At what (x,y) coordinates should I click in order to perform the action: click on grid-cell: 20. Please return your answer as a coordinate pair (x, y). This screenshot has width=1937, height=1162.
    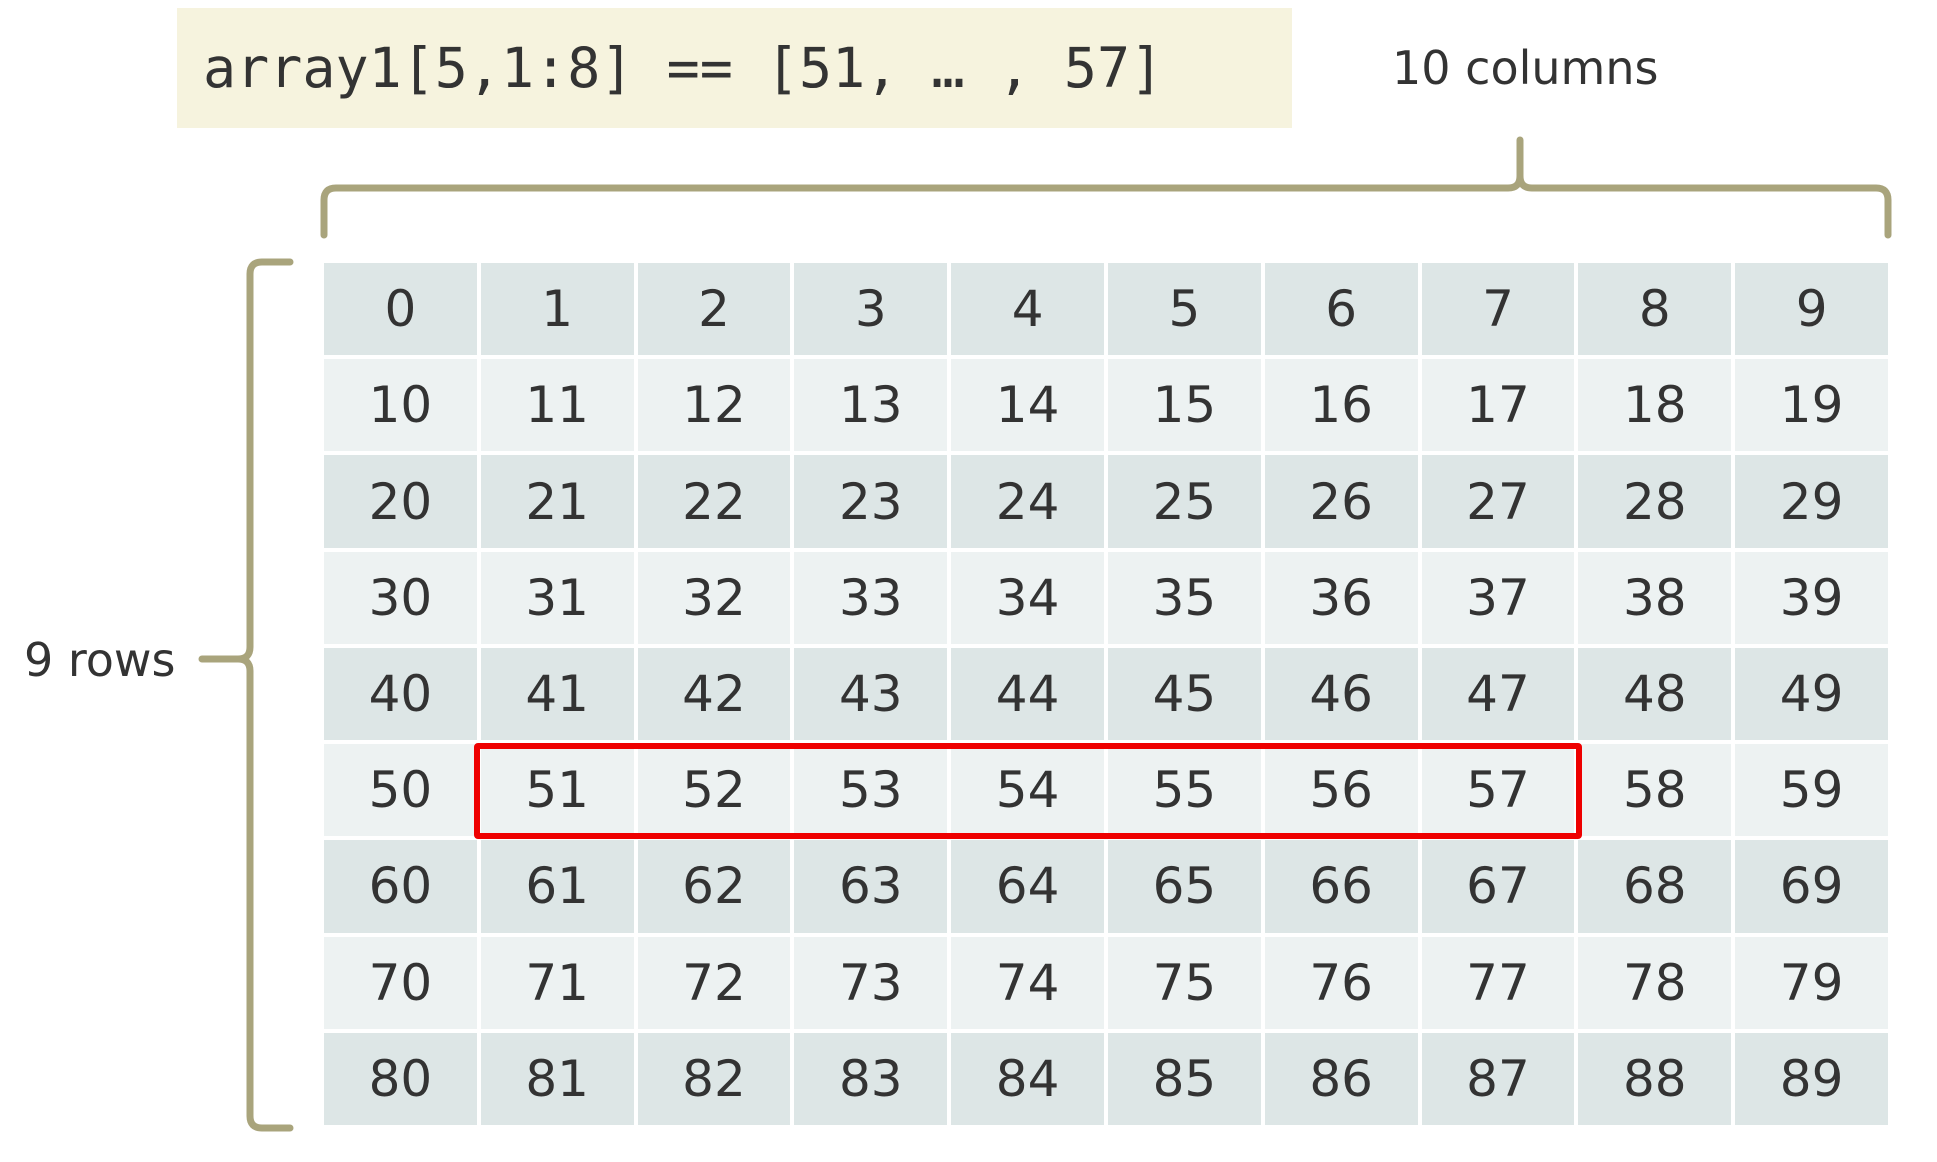
    Looking at the image, I should click on (400, 501).